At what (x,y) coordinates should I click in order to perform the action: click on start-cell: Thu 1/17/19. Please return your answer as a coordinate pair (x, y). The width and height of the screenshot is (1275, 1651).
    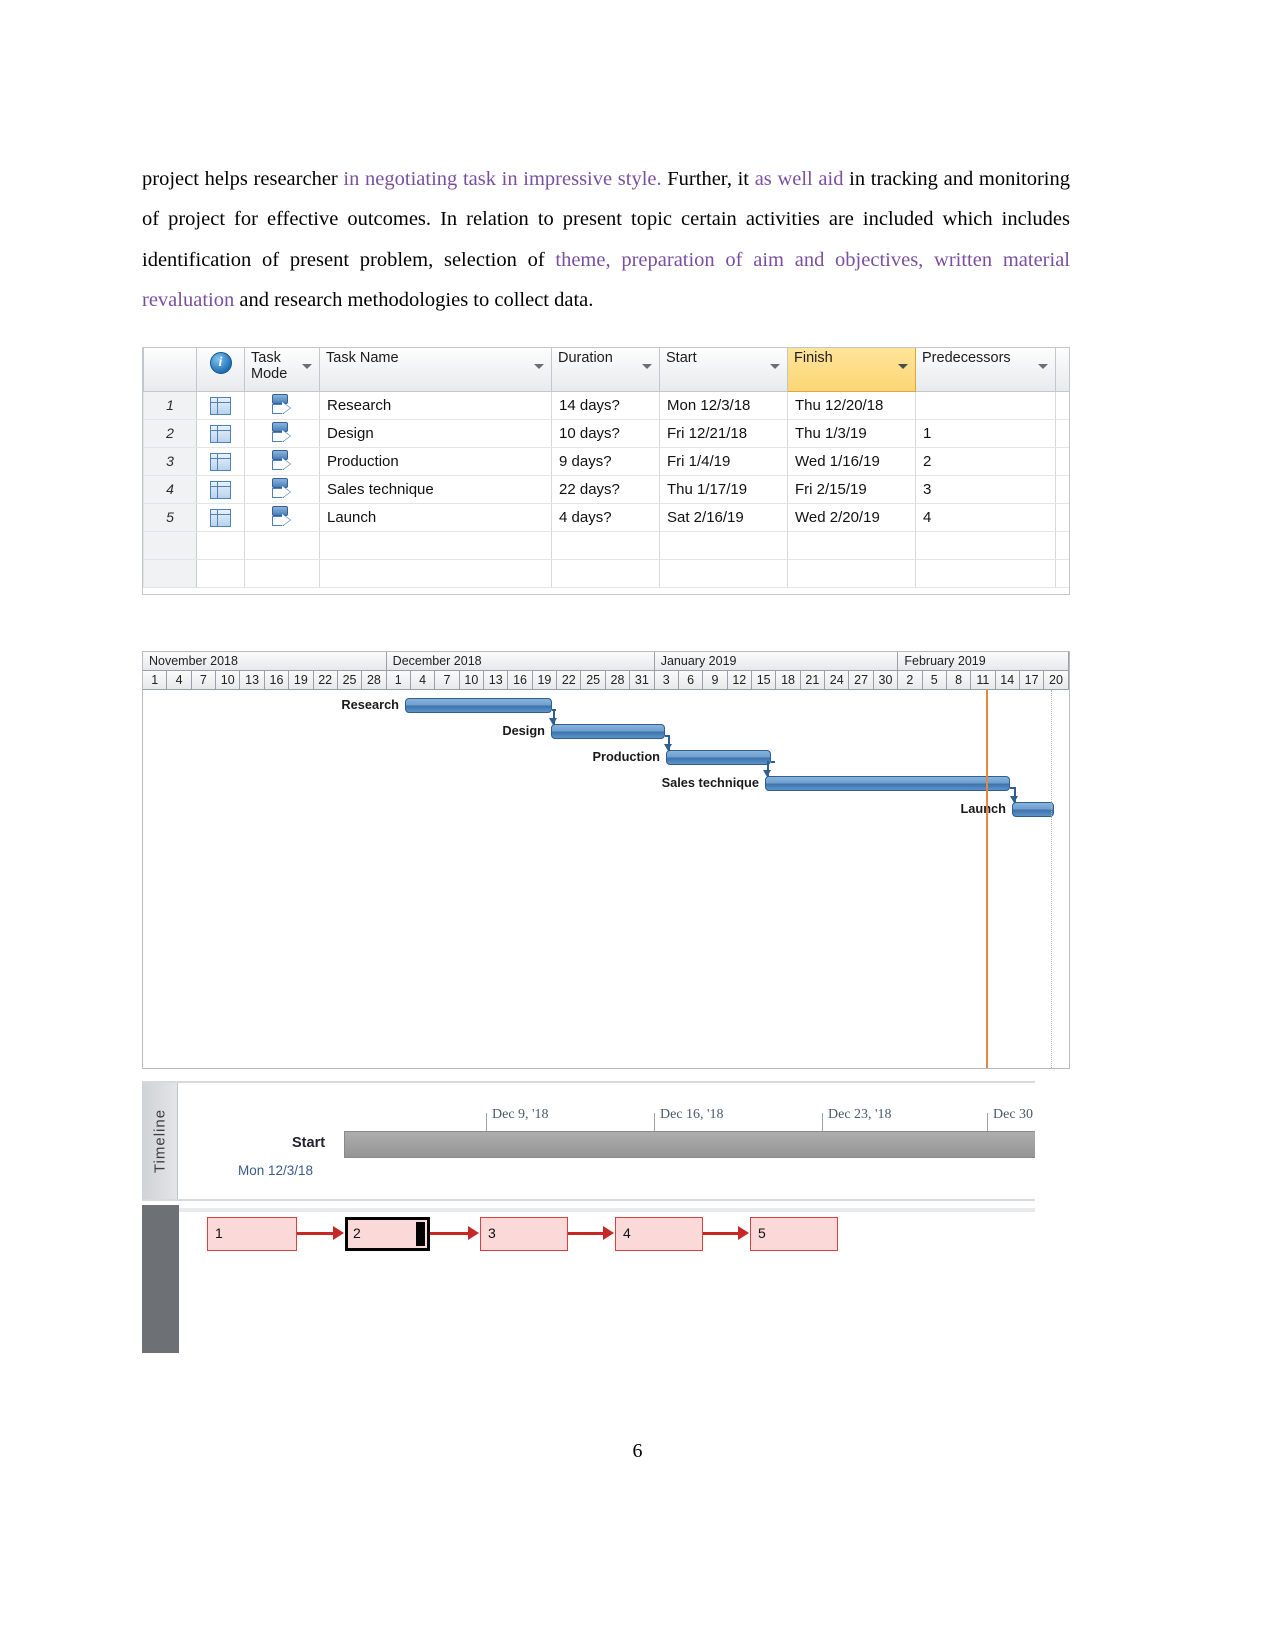
    Looking at the image, I should click on (723, 489).